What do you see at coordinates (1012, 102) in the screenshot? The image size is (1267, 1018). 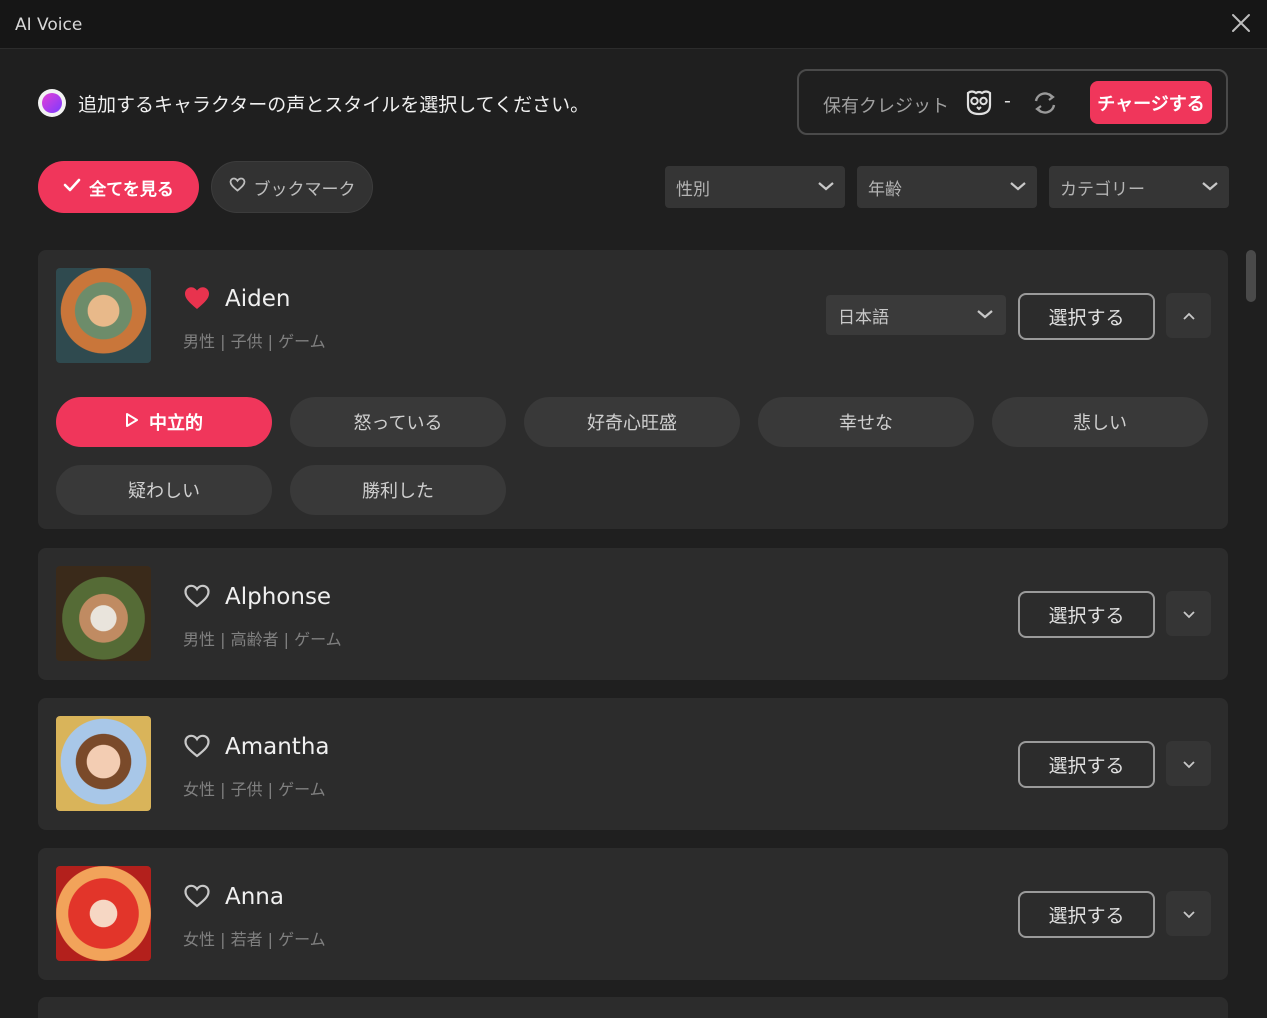 I see `credit-panel: 保有クレジット - チャージする` at bounding box center [1012, 102].